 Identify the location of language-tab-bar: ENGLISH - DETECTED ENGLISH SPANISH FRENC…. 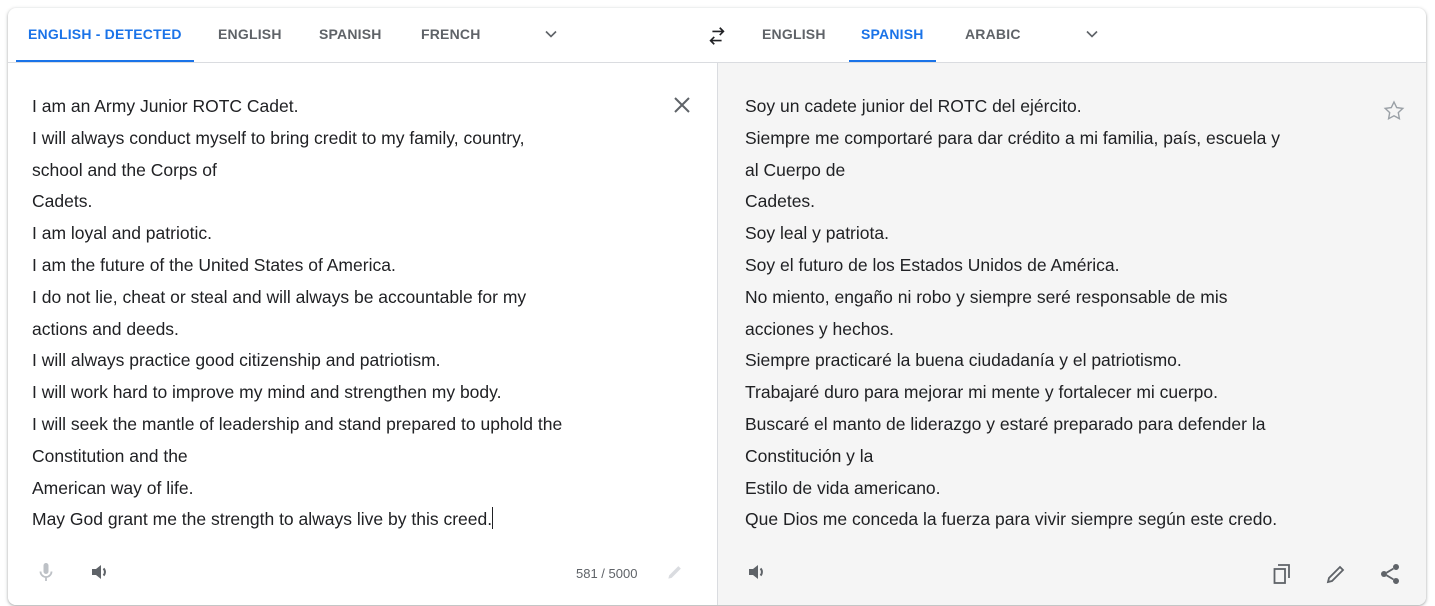
(717, 35).